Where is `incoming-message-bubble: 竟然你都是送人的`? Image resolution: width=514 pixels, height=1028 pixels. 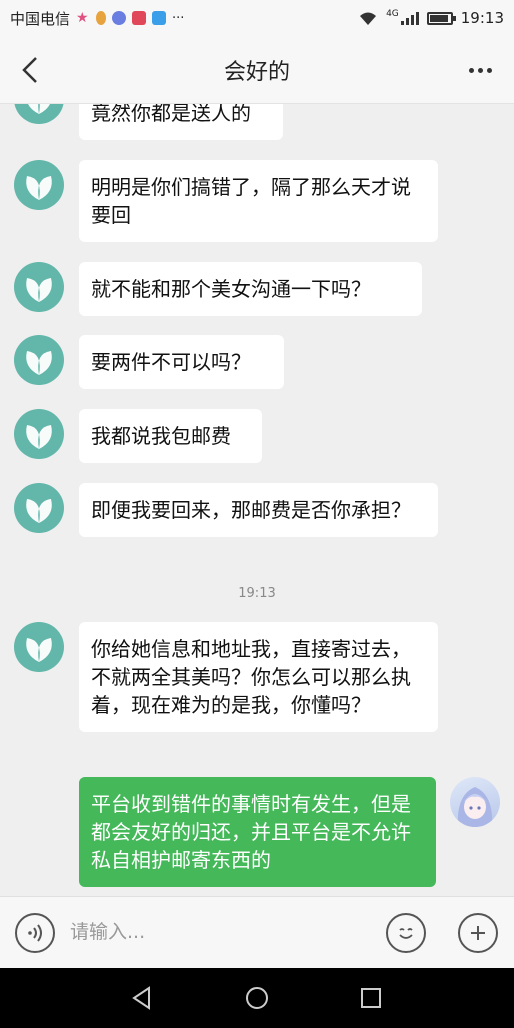
incoming-message-bubble: 竟然你都是送人的 is located at coordinates (181, 122).